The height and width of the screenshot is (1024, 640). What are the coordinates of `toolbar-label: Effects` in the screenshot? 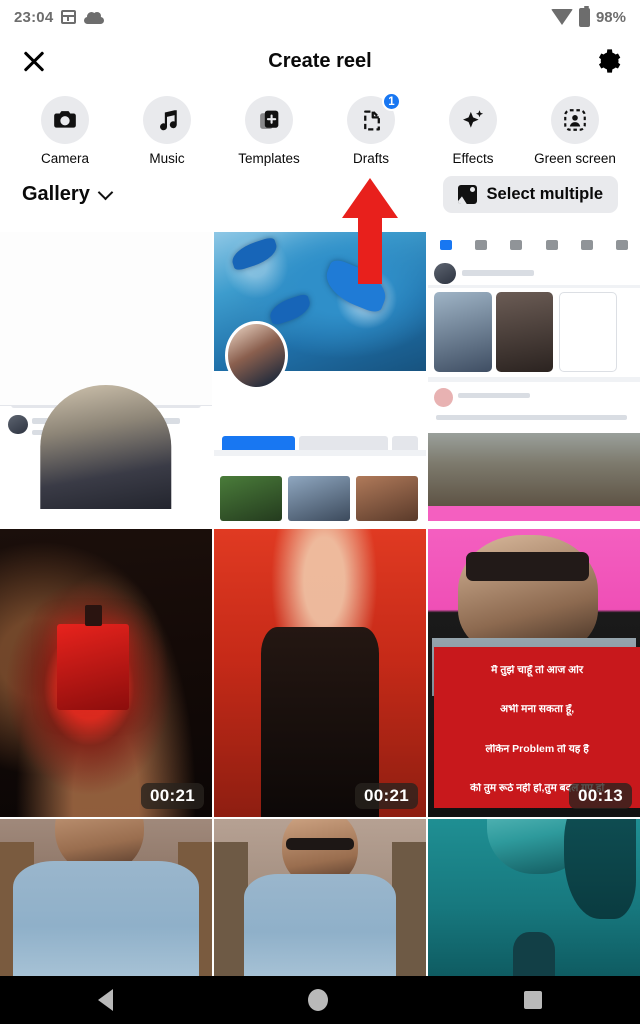 It's located at (473, 158).